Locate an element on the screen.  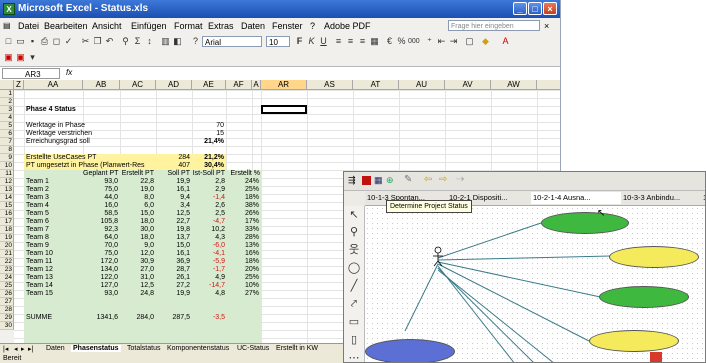
row-header: 1 is located at coordinates (7, 94).